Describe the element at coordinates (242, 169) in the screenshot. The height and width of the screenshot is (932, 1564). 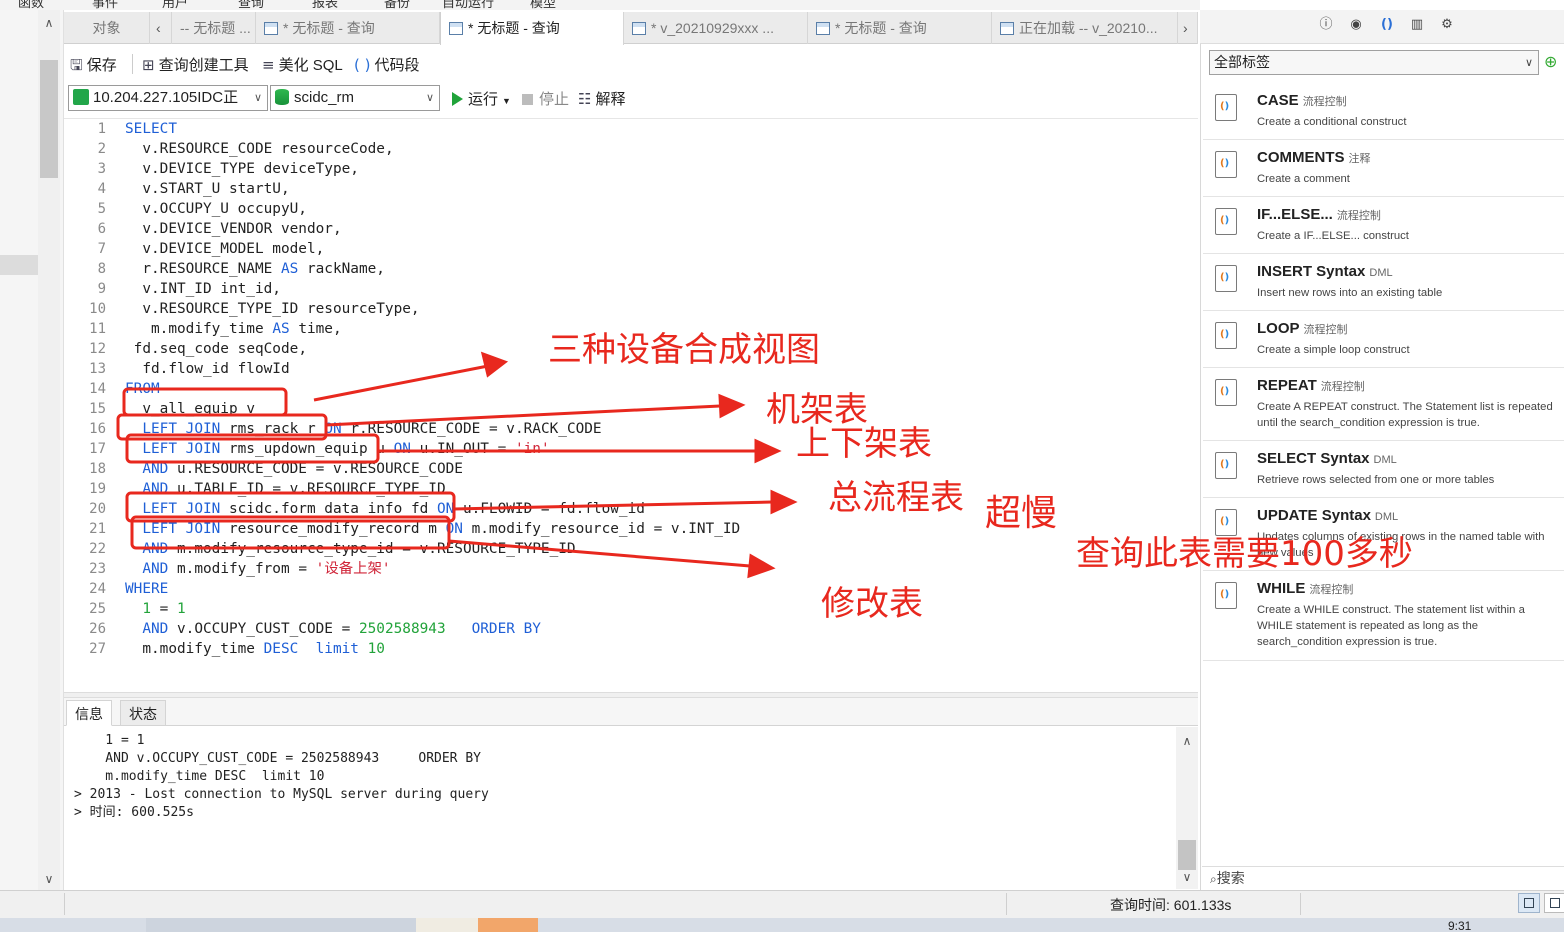
I see `code-line: v.DEVICE_TYPE deviceType,` at that location.